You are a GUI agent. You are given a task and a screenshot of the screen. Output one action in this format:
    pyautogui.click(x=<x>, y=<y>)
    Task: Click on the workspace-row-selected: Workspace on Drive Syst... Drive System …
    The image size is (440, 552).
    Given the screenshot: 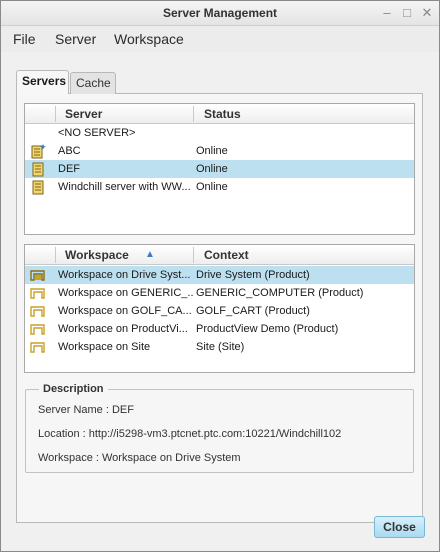 What is the action you would take?
    pyautogui.click(x=219, y=275)
    